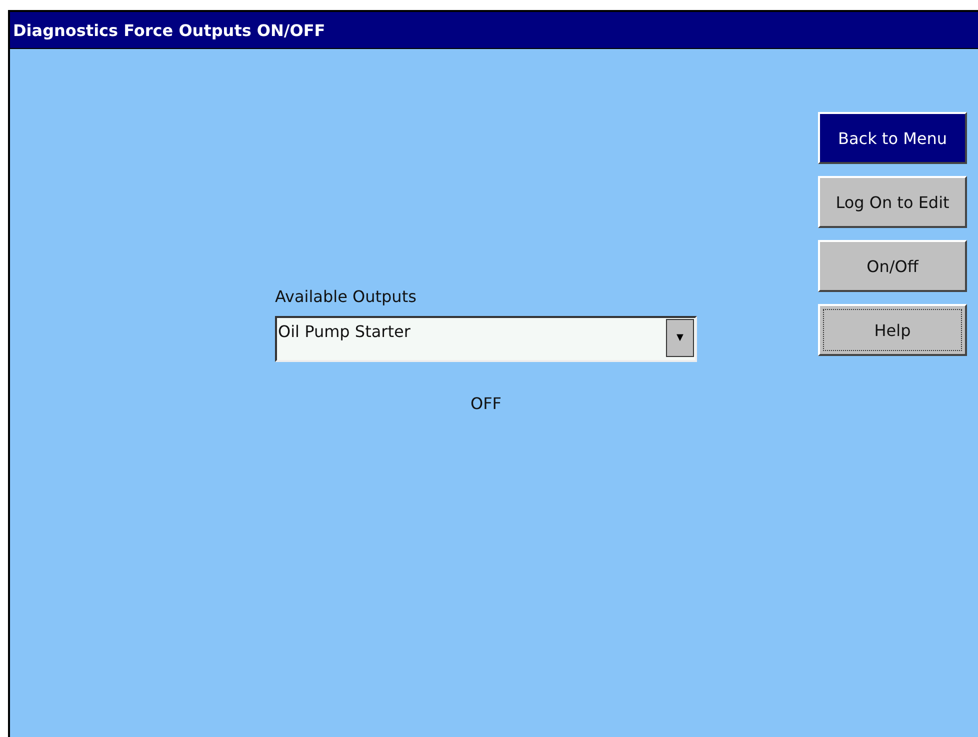 The height and width of the screenshot is (737, 978). I want to click on window-title: Diagnostics Force Outputs ON/OFF, so click(494, 30).